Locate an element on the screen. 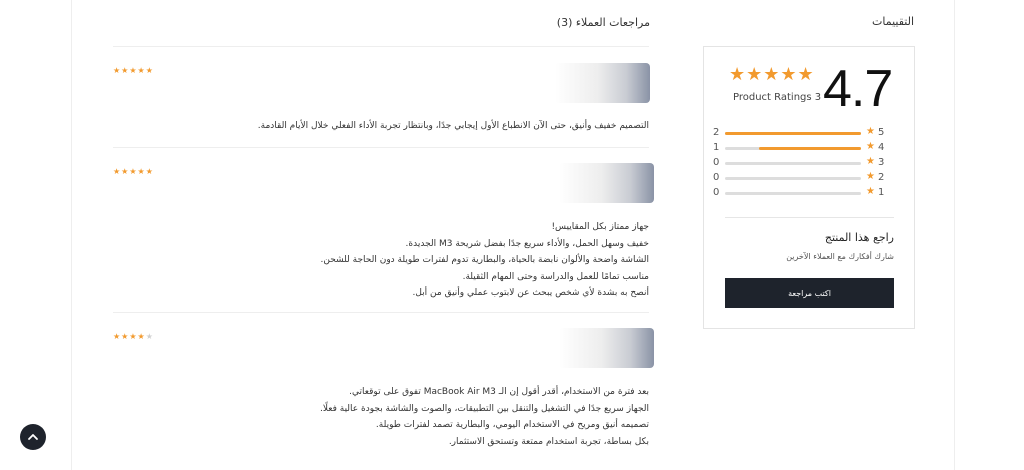 The width and height of the screenshot is (1024, 470). ratings-count-label: Product Ratings 3 is located at coordinates (777, 97).